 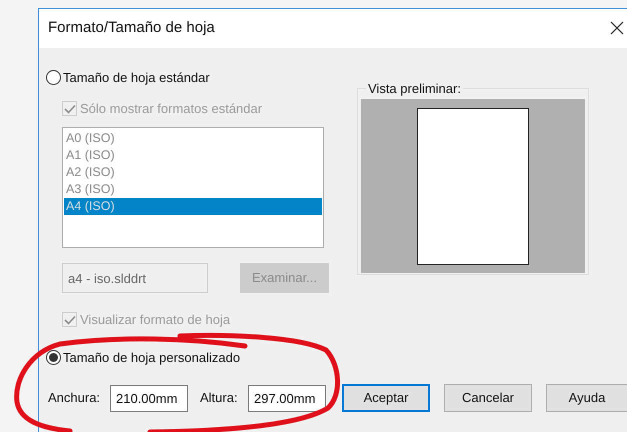 What do you see at coordinates (193, 206) in the screenshot?
I see `list-item: A4 (ISO)` at bounding box center [193, 206].